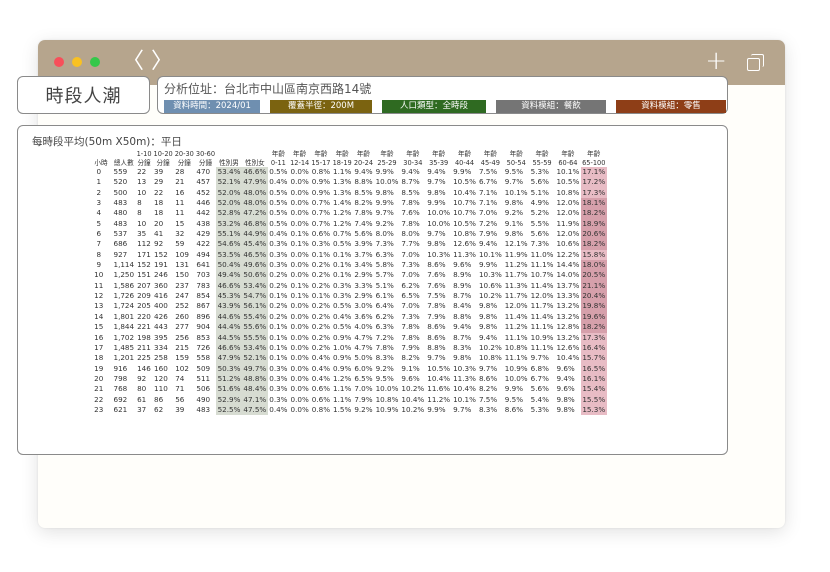  What do you see at coordinates (182, 337) in the screenshot?
I see `table-cell: 256` at bounding box center [182, 337].